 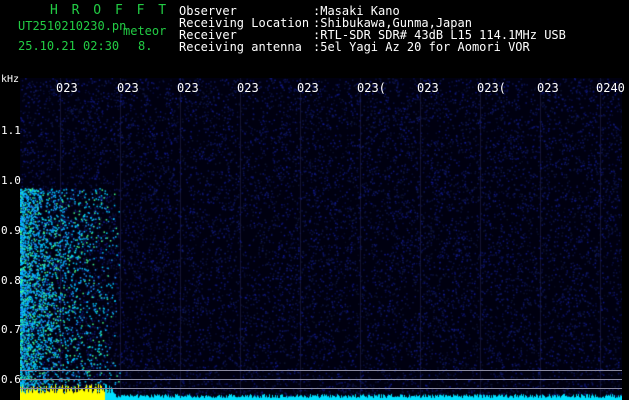 What do you see at coordinates (145, 31) in the screenshot?
I see `meteor-label: meteor` at bounding box center [145, 31].